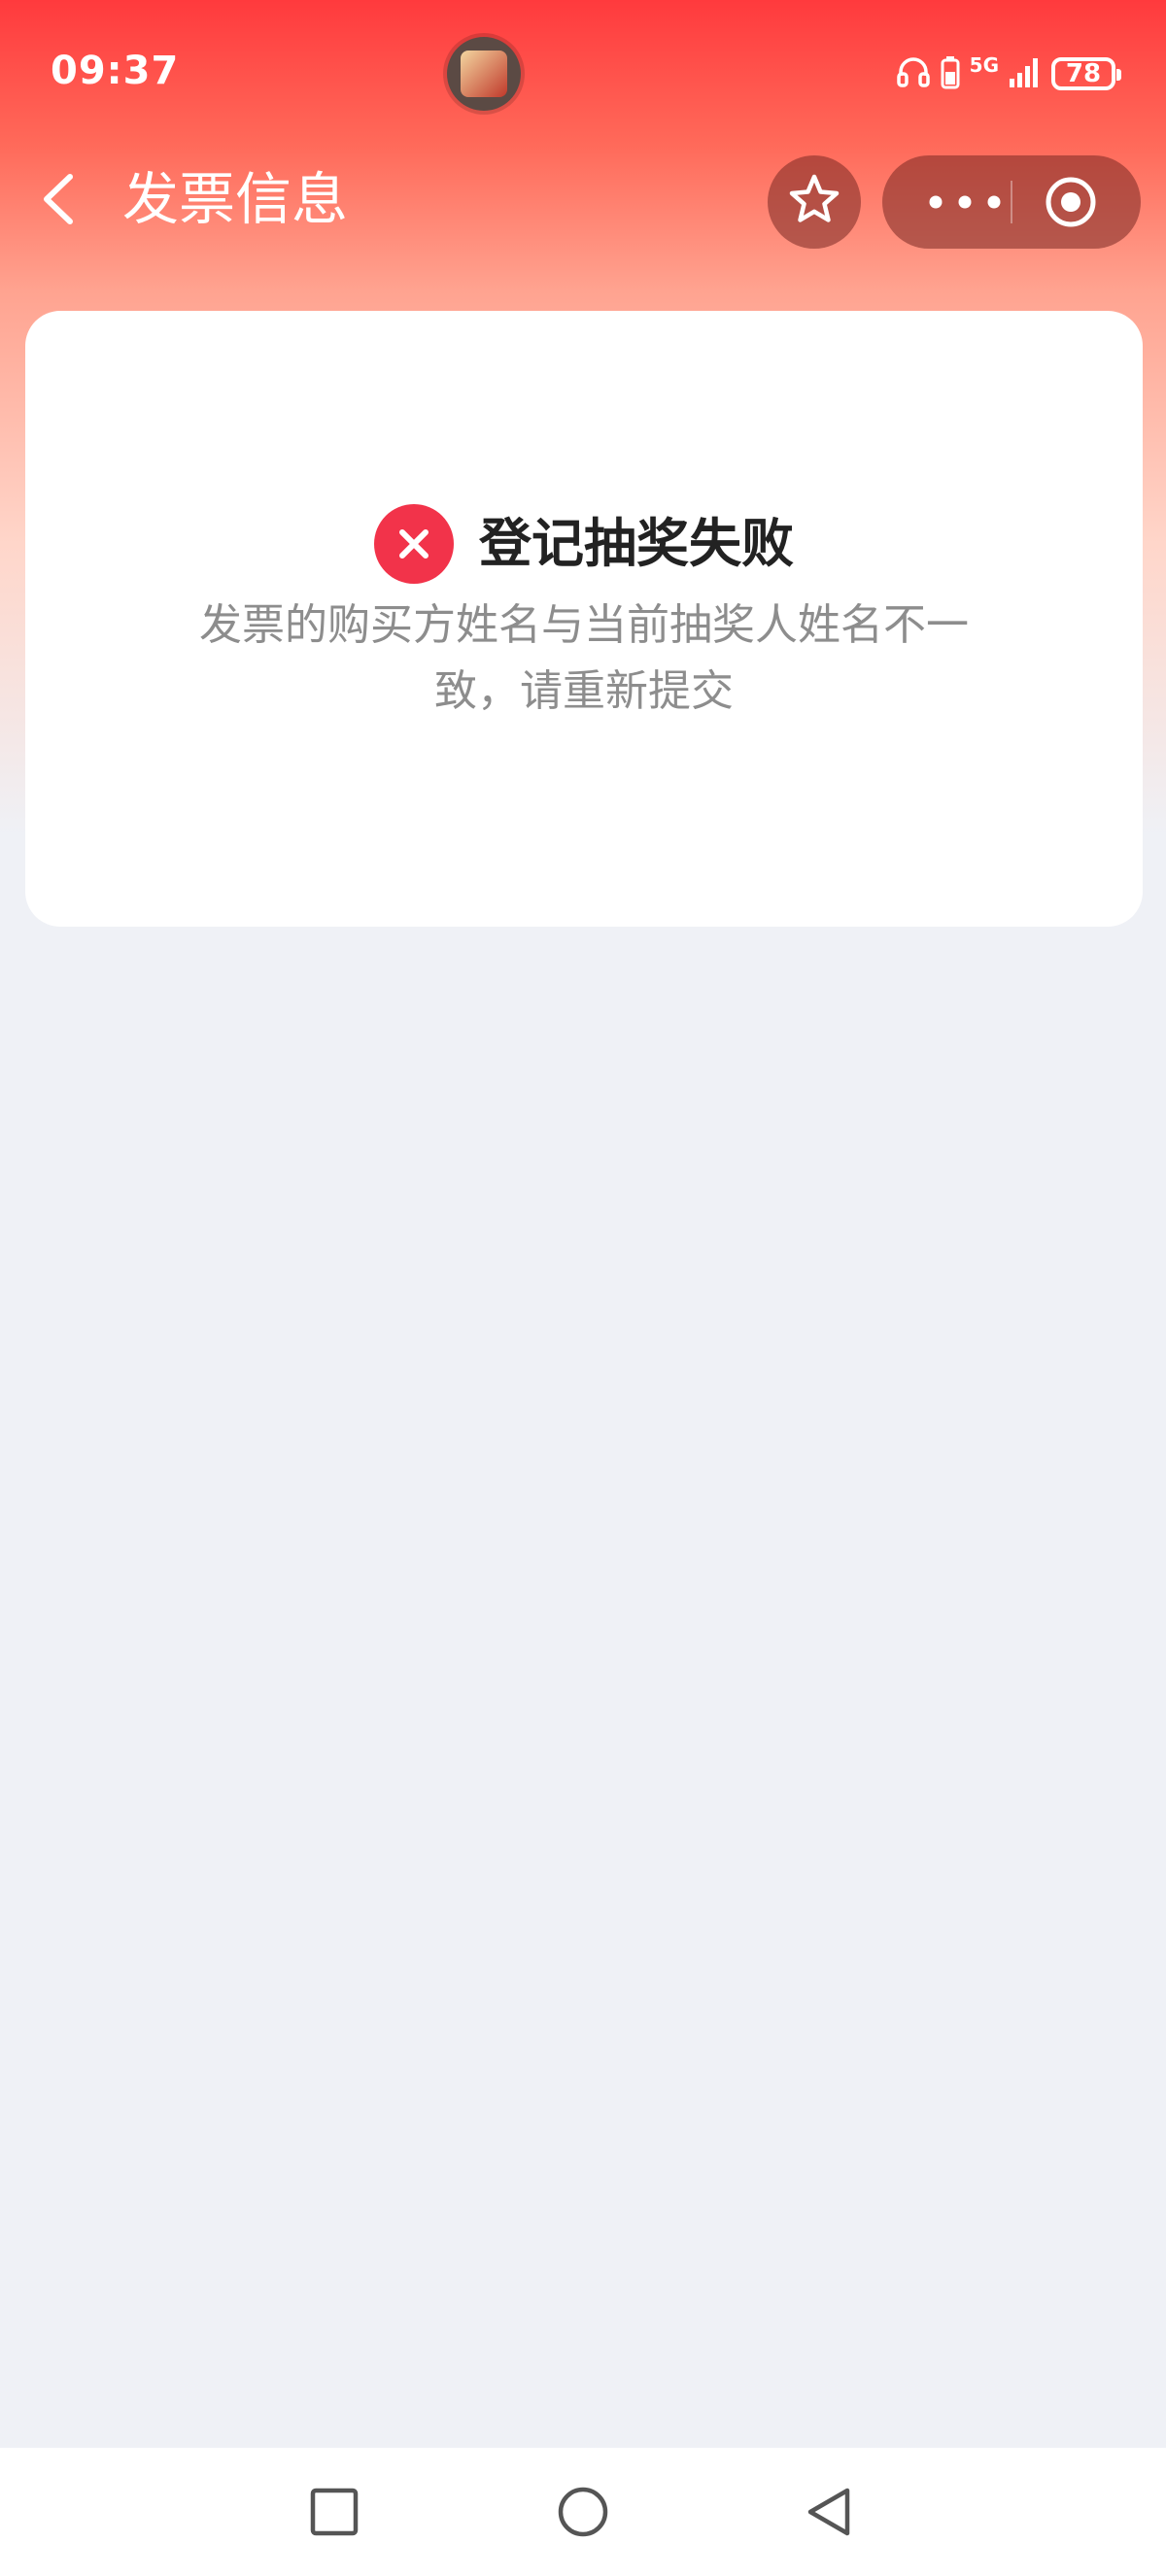 The height and width of the screenshot is (2576, 1166). Describe the element at coordinates (830, 2517) in the screenshot. I see `triangle-back-icon` at that location.